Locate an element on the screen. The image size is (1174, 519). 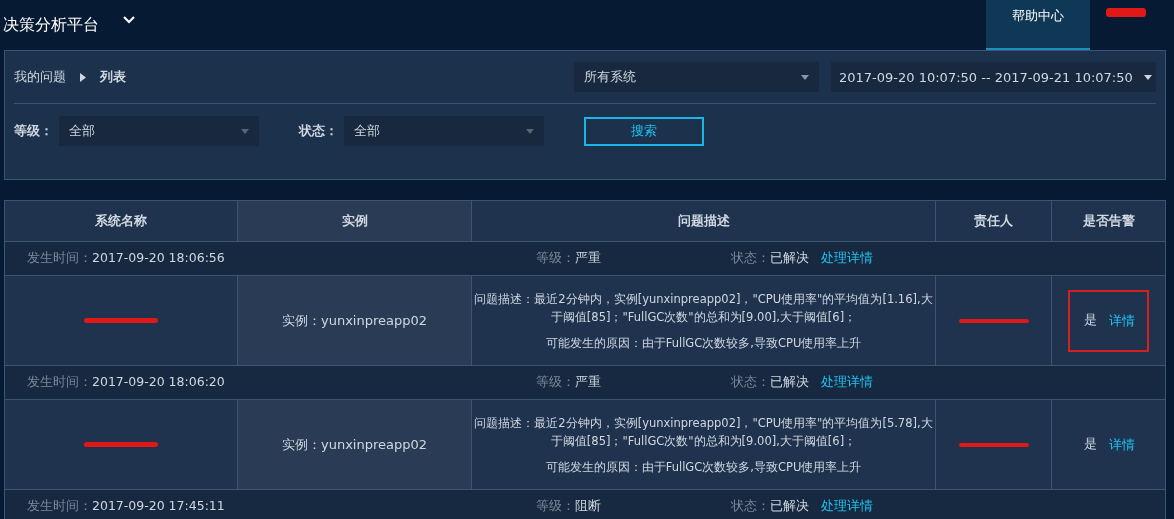
time-value: 2017-09-20 17:45:11 is located at coordinates (158, 505).